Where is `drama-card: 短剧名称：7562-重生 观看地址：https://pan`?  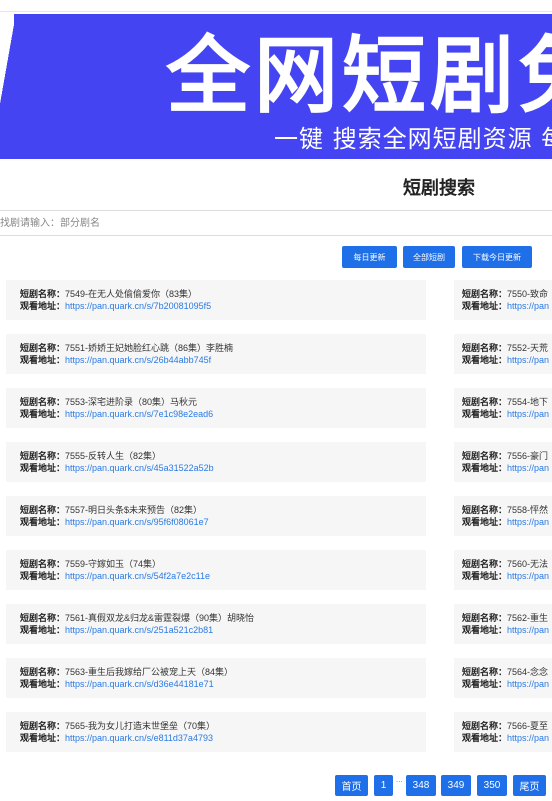 drama-card: 短剧名称：7562-重生 观看地址：https://pan is located at coordinates (503, 624).